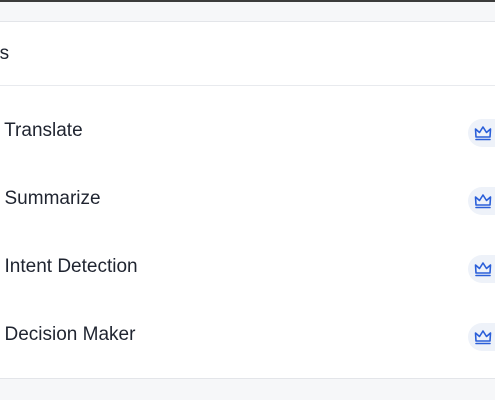 This screenshot has width=495, height=400. What do you see at coordinates (69, 266) in the screenshot?
I see `list-item-label: l Intent Detection` at bounding box center [69, 266].